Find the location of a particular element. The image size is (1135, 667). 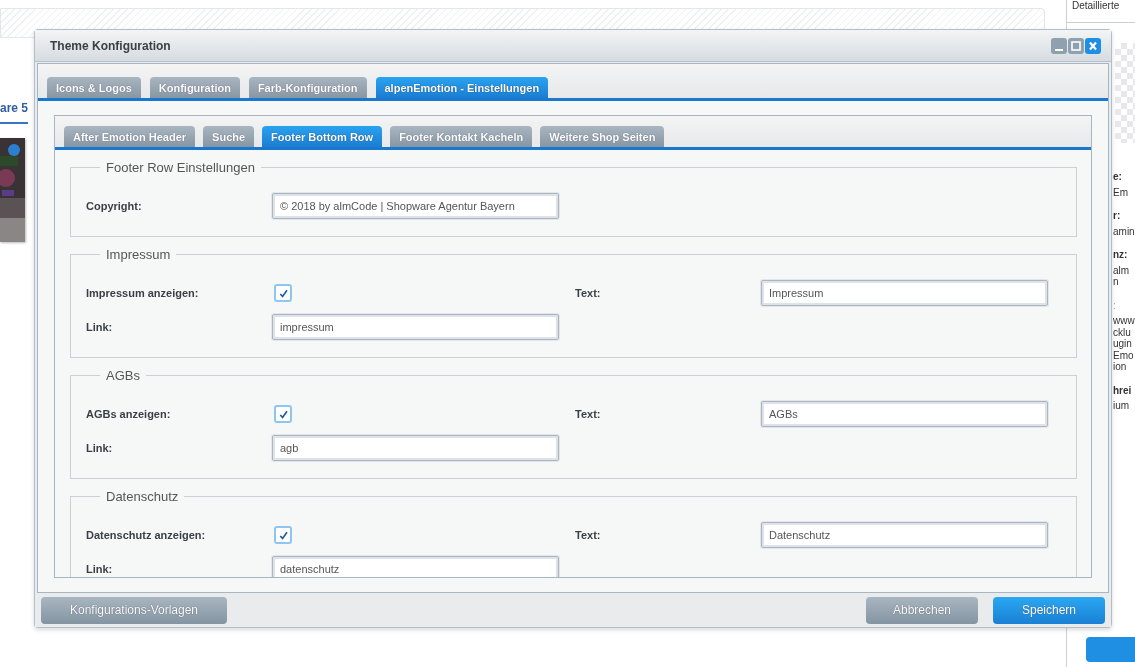

panel-text: e: is located at coordinates (1118, 177).